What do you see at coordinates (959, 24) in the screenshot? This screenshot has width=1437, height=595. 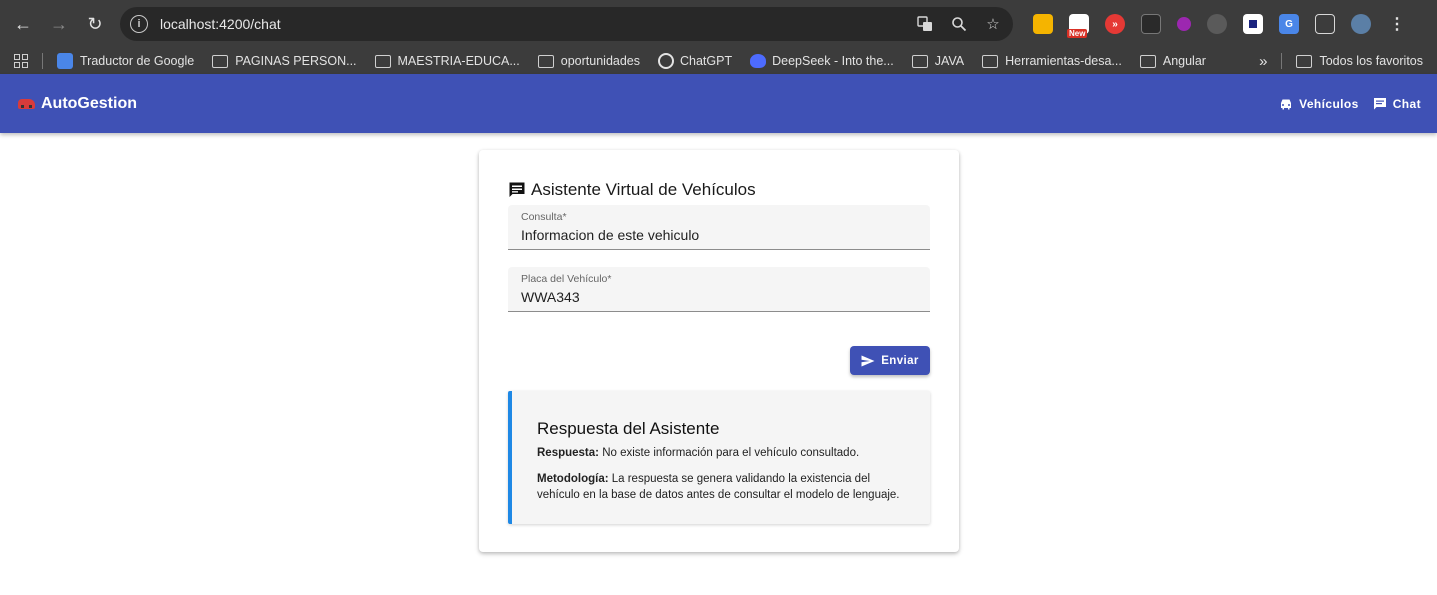 I see `zoom-icon` at bounding box center [959, 24].